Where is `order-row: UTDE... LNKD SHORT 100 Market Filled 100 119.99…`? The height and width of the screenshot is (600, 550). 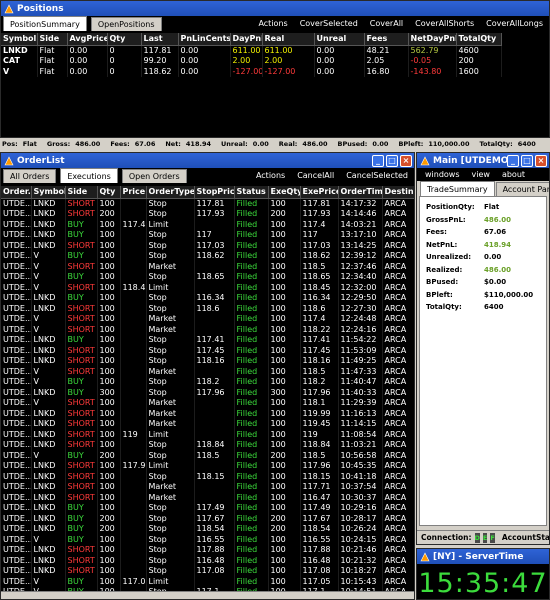
order-row: UTDE... LNKD SHORT 100 Market Filled 100 119.99… is located at coordinates (207, 413).